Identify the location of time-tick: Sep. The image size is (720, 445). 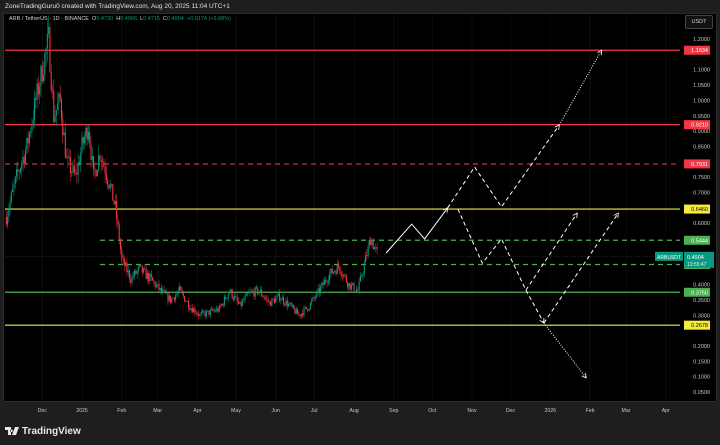
(393, 411).